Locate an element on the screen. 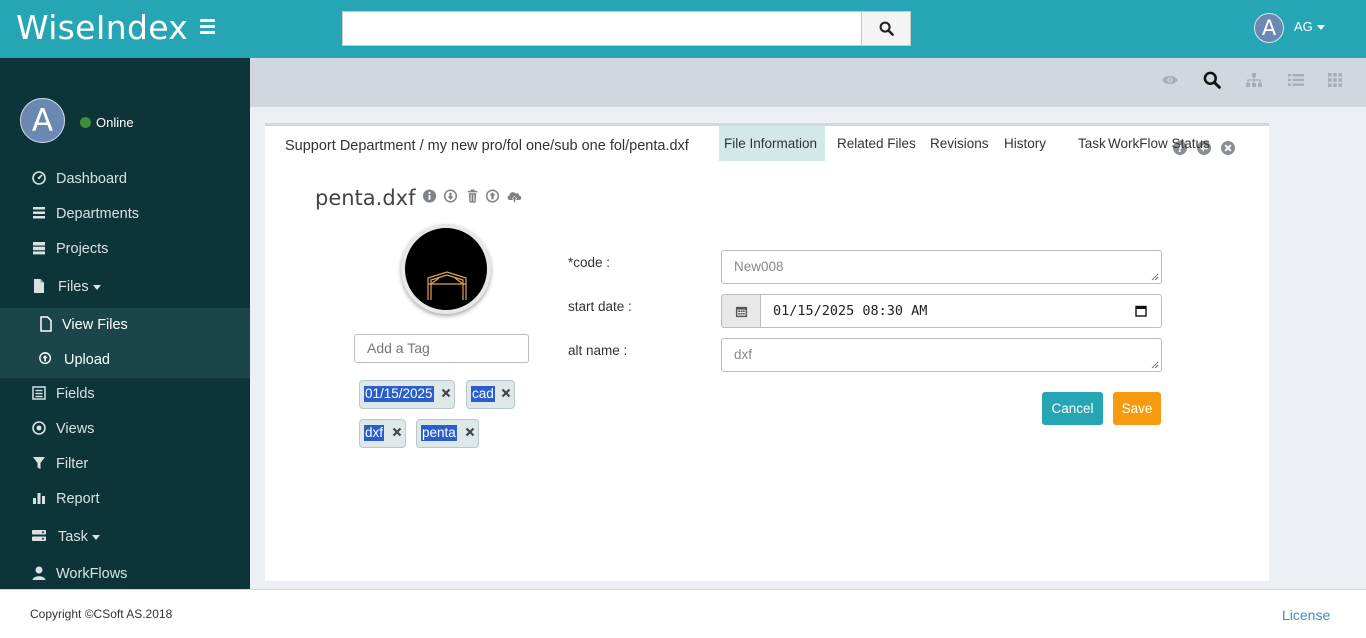 This screenshot has width=1366, height=638. tab-revisions: Revisions is located at coordinates (959, 143).